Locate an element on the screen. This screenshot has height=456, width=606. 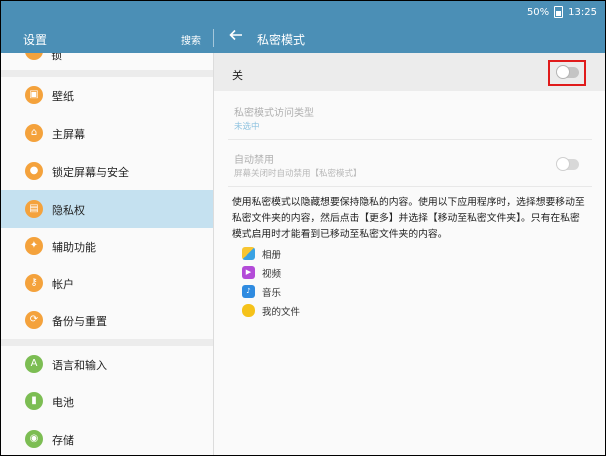
access-type-value: 未选中 is located at coordinates (247, 127).